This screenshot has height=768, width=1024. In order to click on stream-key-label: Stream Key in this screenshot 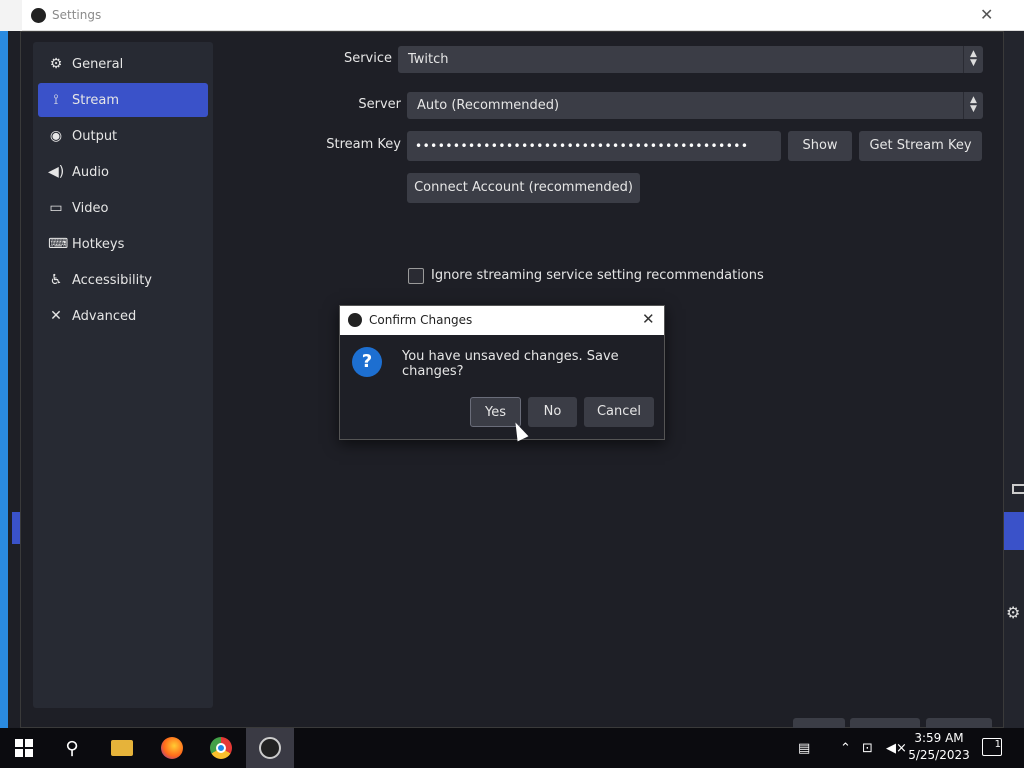, I will do `click(363, 144)`.